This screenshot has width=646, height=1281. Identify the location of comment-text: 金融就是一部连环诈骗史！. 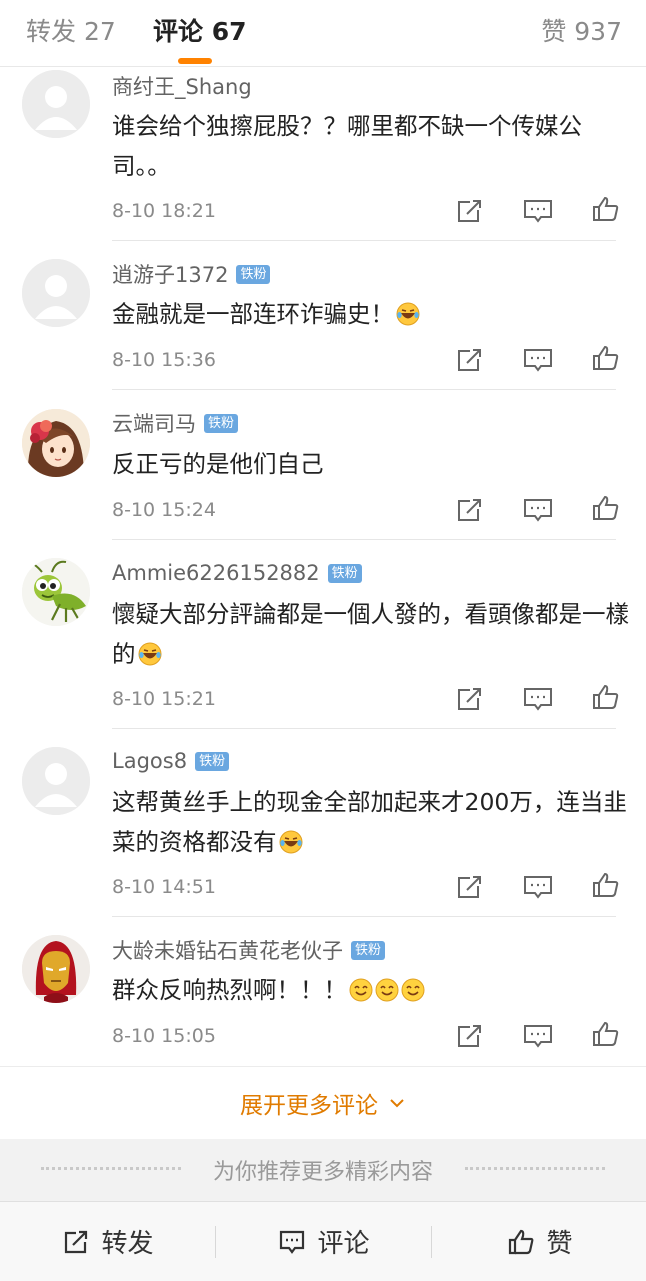
(372, 314).